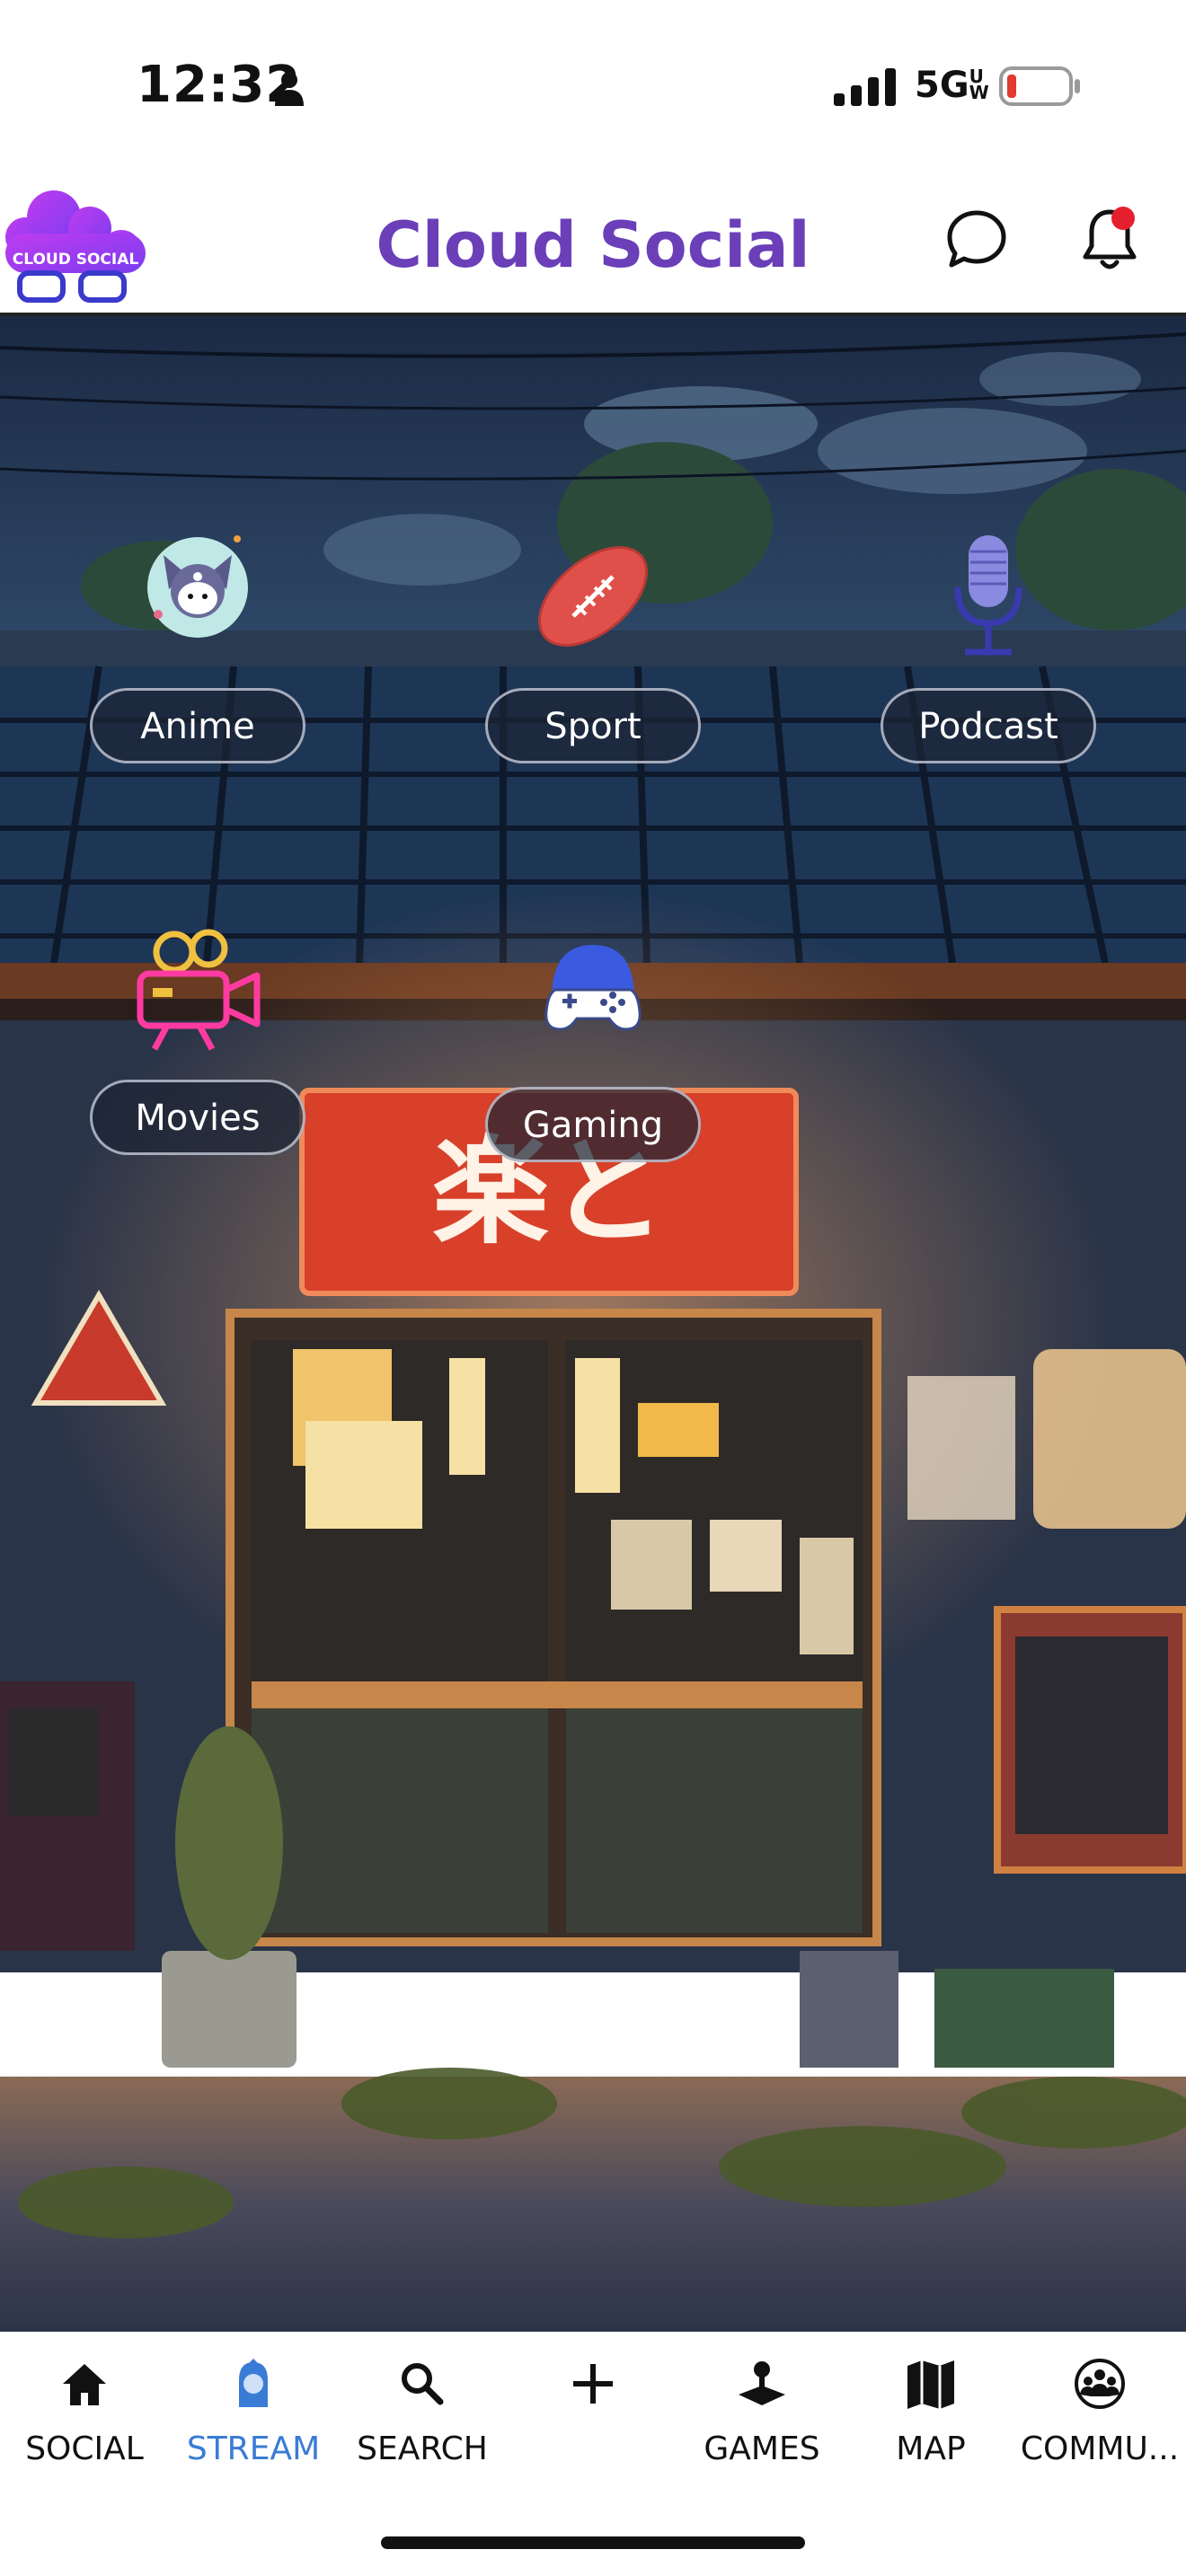  Describe the element at coordinates (762, 2448) in the screenshot. I see `nav-label: GAMES` at that location.